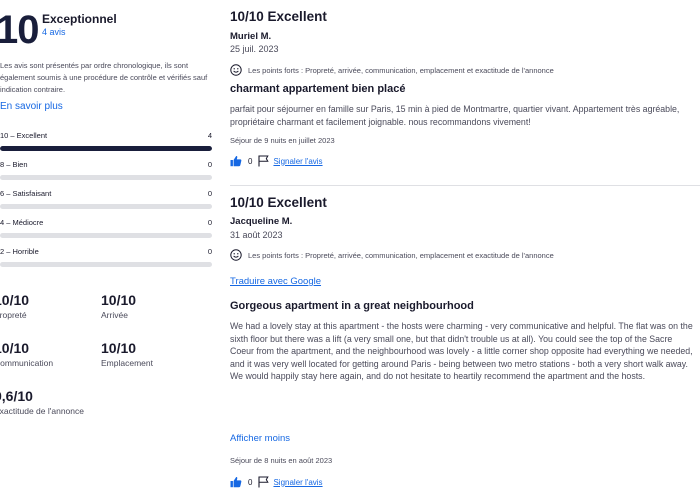 The height and width of the screenshot is (500, 700). What do you see at coordinates (47, 402) in the screenshot?
I see `sub-score-accuracy: 9,6/10 Exactitude de l'annonce` at bounding box center [47, 402].